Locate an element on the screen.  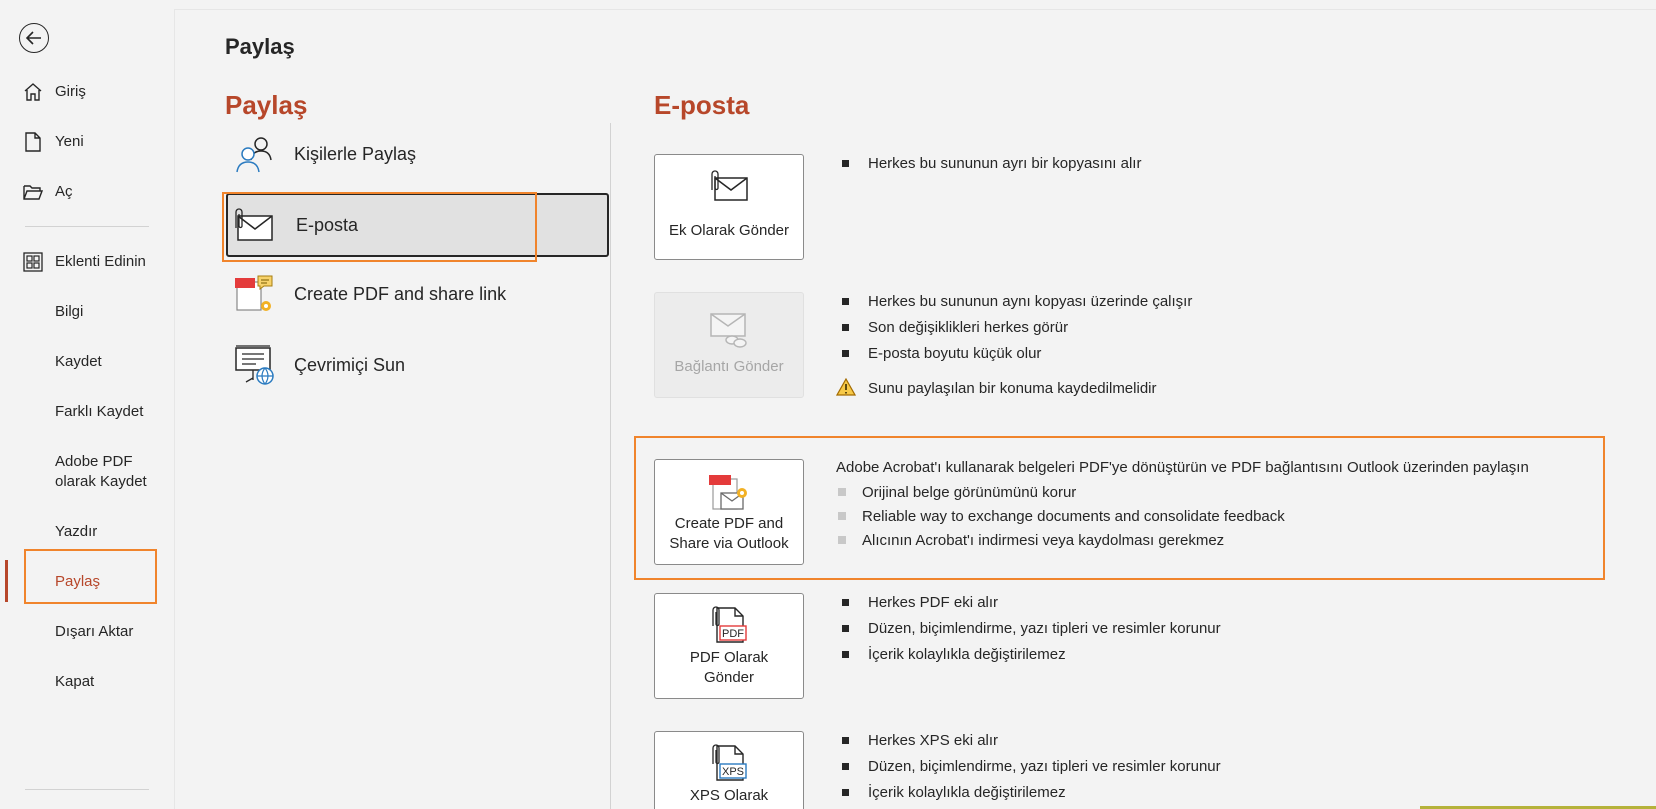
detail-bullet: Herkes XPS eki alır is located at coordinates (1029, 743).